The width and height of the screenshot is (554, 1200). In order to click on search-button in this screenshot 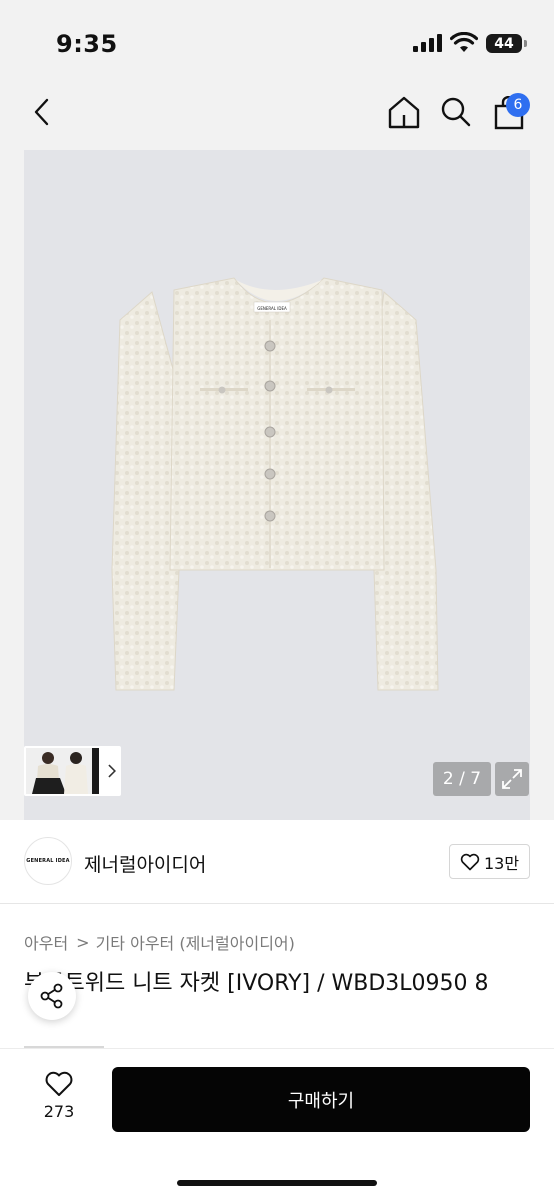, I will do `click(456, 112)`.